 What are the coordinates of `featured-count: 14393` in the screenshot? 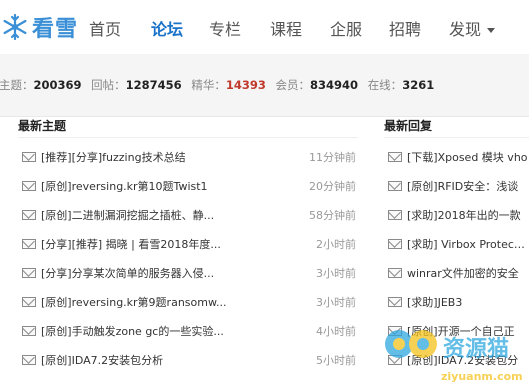 It's located at (245, 85).